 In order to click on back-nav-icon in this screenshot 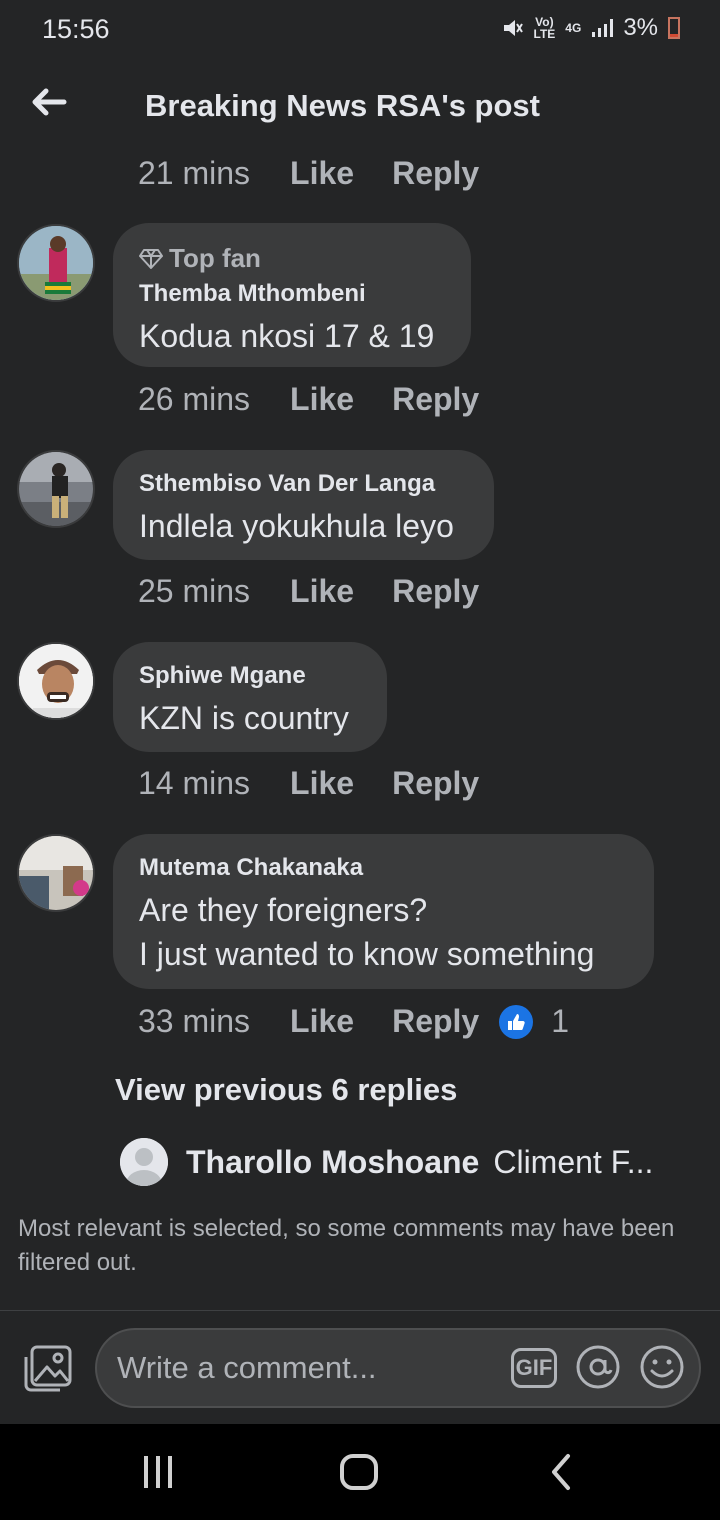, I will do `click(561, 1472)`.